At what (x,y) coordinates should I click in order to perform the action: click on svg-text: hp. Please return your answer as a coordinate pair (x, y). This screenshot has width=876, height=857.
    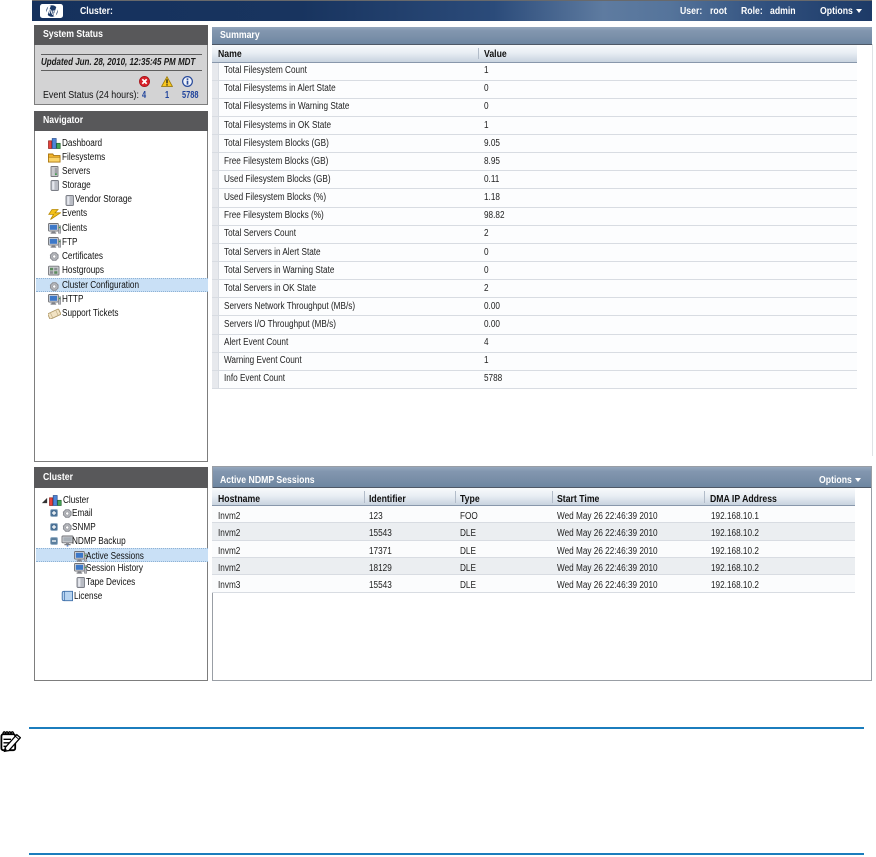
    Looking at the image, I should click on (52, 11).